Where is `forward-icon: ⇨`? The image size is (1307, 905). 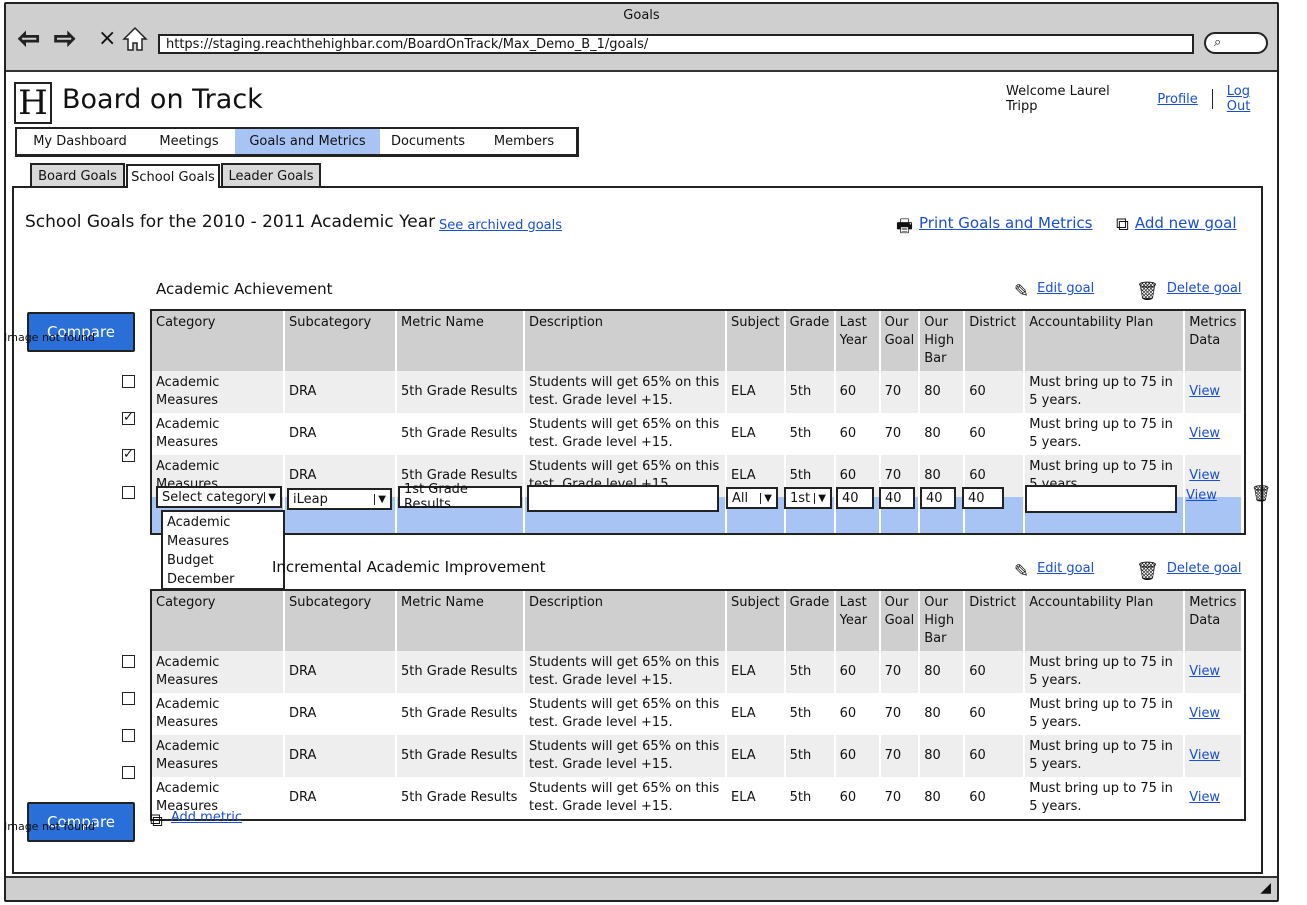
forward-icon: ⇨ is located at coordinates (64, 39).